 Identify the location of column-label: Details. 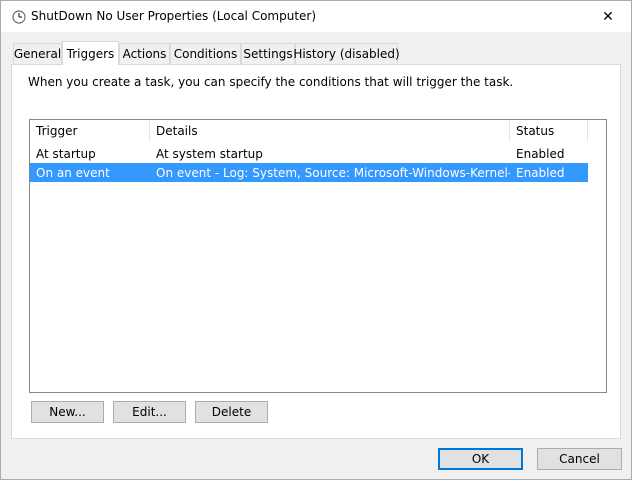
(177, 131).